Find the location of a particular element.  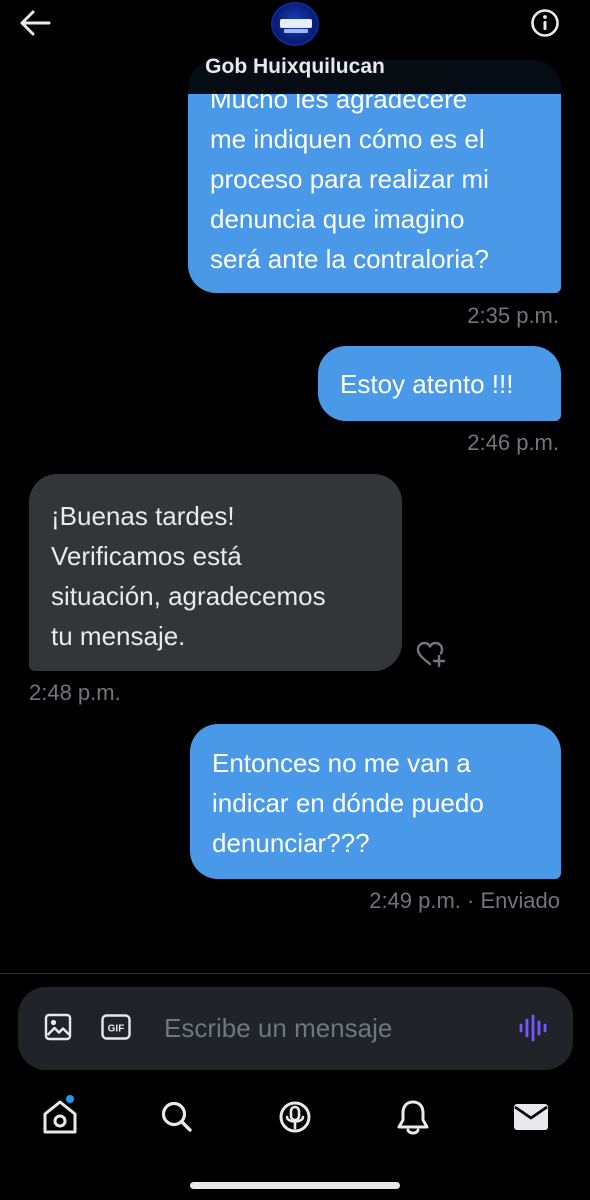

gif-label: GIF is located at coordinates (116, 1029).